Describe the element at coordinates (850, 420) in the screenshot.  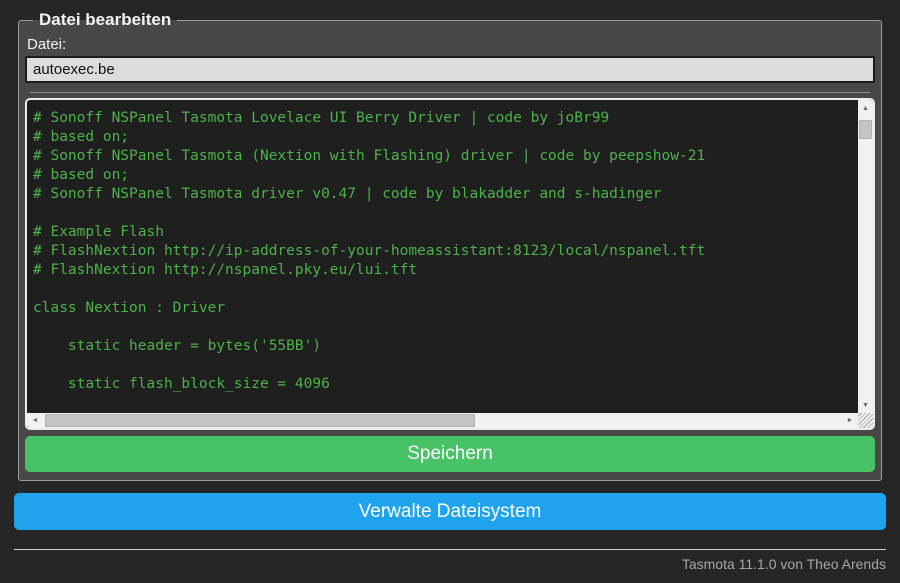
I see `scroll-right-icon: ►` at that location.